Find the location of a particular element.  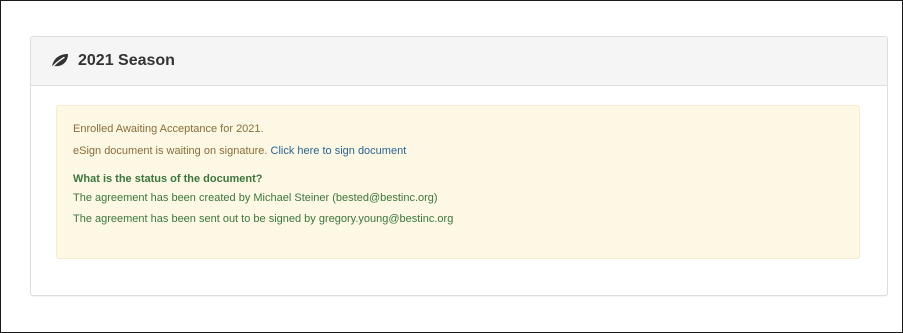

esign-status-text: eSign document is waiting on signature. is located at coordinates (172, 151).